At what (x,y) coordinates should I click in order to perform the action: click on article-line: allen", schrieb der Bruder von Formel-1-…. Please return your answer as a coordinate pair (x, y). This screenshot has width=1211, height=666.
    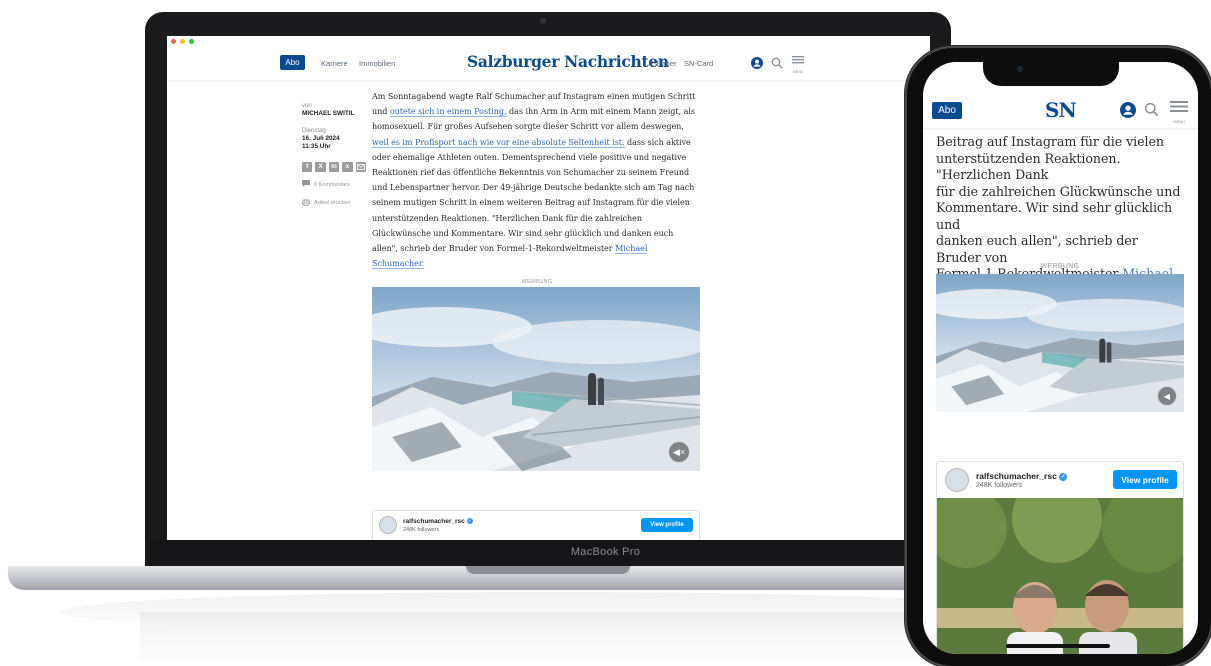
    Looking at the image, I should click on (510, 249).